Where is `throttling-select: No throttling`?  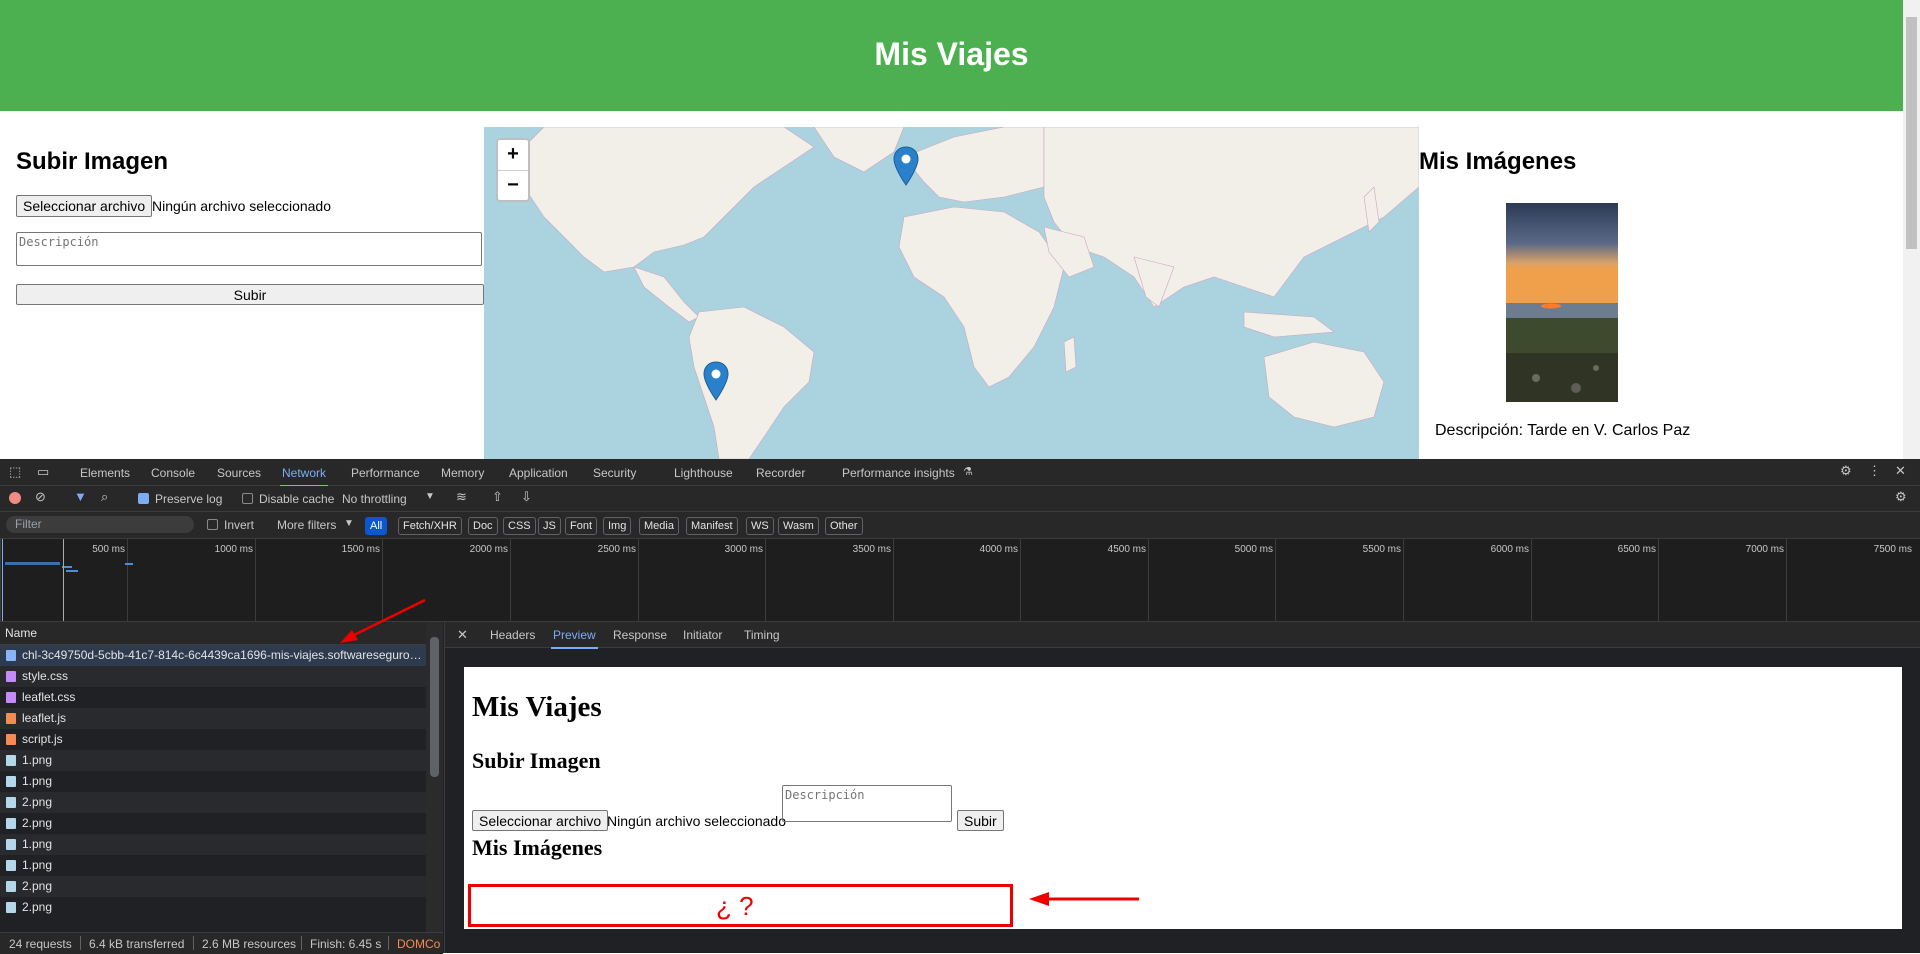 throttling-select: No throttling is located at coordinates (374, 499).